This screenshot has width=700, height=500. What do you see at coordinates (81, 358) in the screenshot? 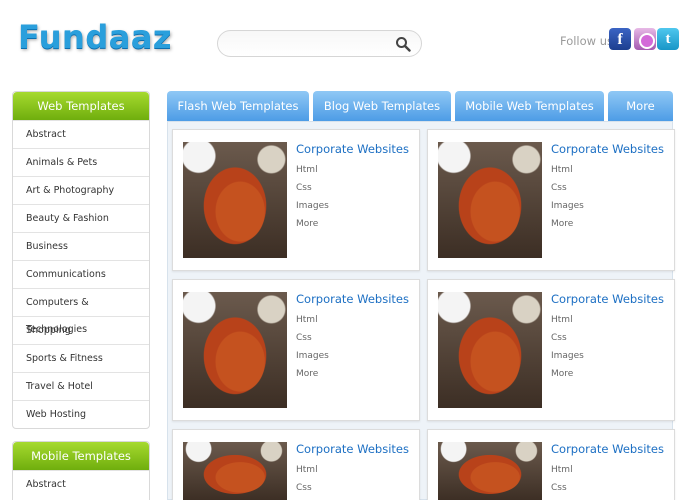
I see `sidebar-item-sports-fitness: Sports & Fitness` at bounding box center [81, 358].